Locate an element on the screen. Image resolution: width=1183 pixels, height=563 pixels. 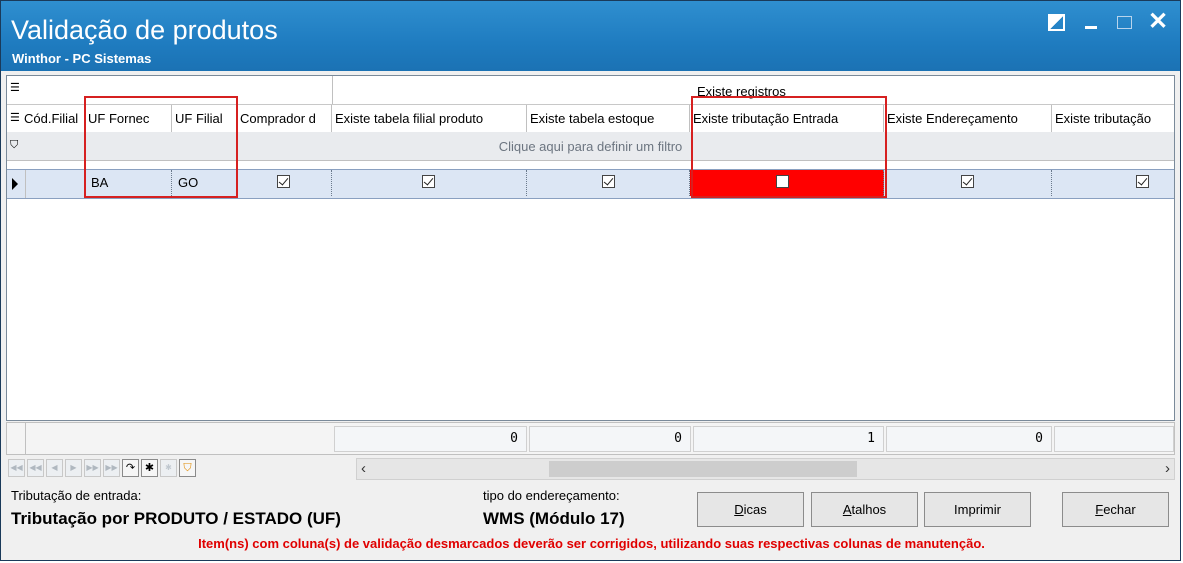
checkbox-tributacao is located at coordinates (1142, 181).